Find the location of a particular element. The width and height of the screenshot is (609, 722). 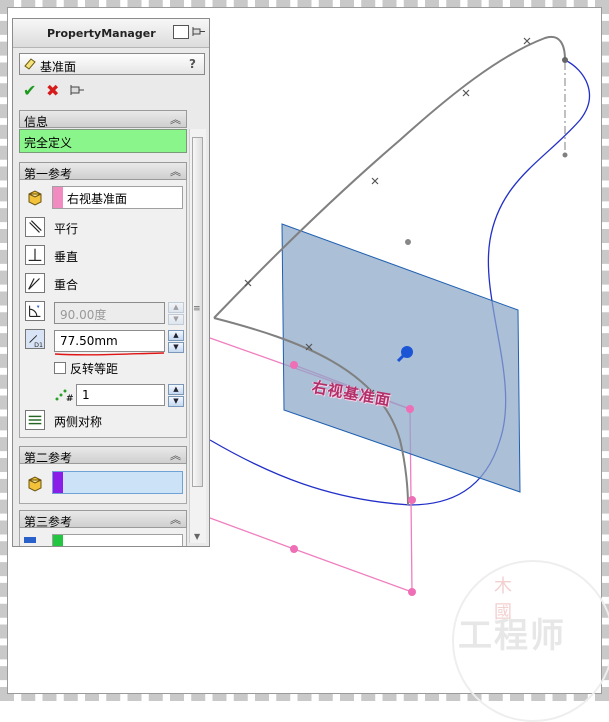

plane-feature-icon is located at coordinates (30, 64).